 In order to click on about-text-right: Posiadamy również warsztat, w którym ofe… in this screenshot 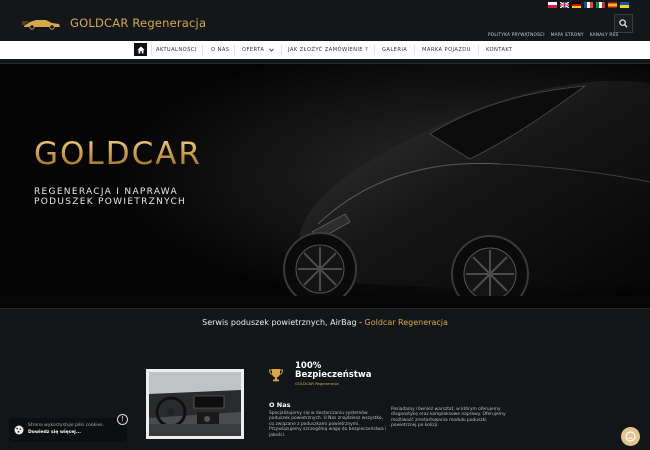, I will do `click(448, 418)`.